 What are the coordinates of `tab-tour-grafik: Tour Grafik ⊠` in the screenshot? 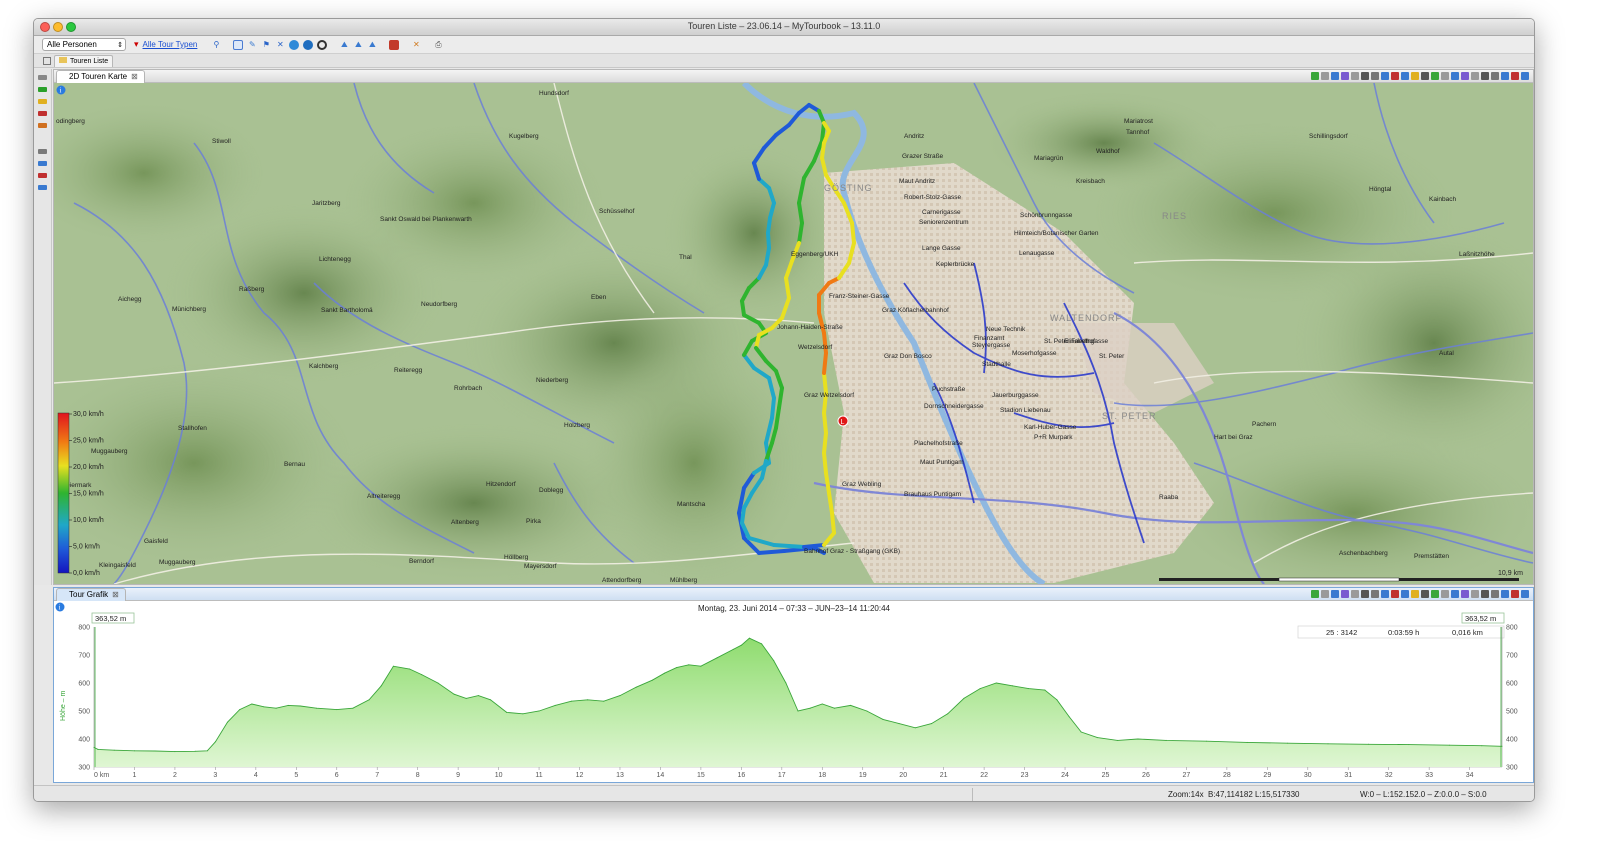 It's located at (91, 594).